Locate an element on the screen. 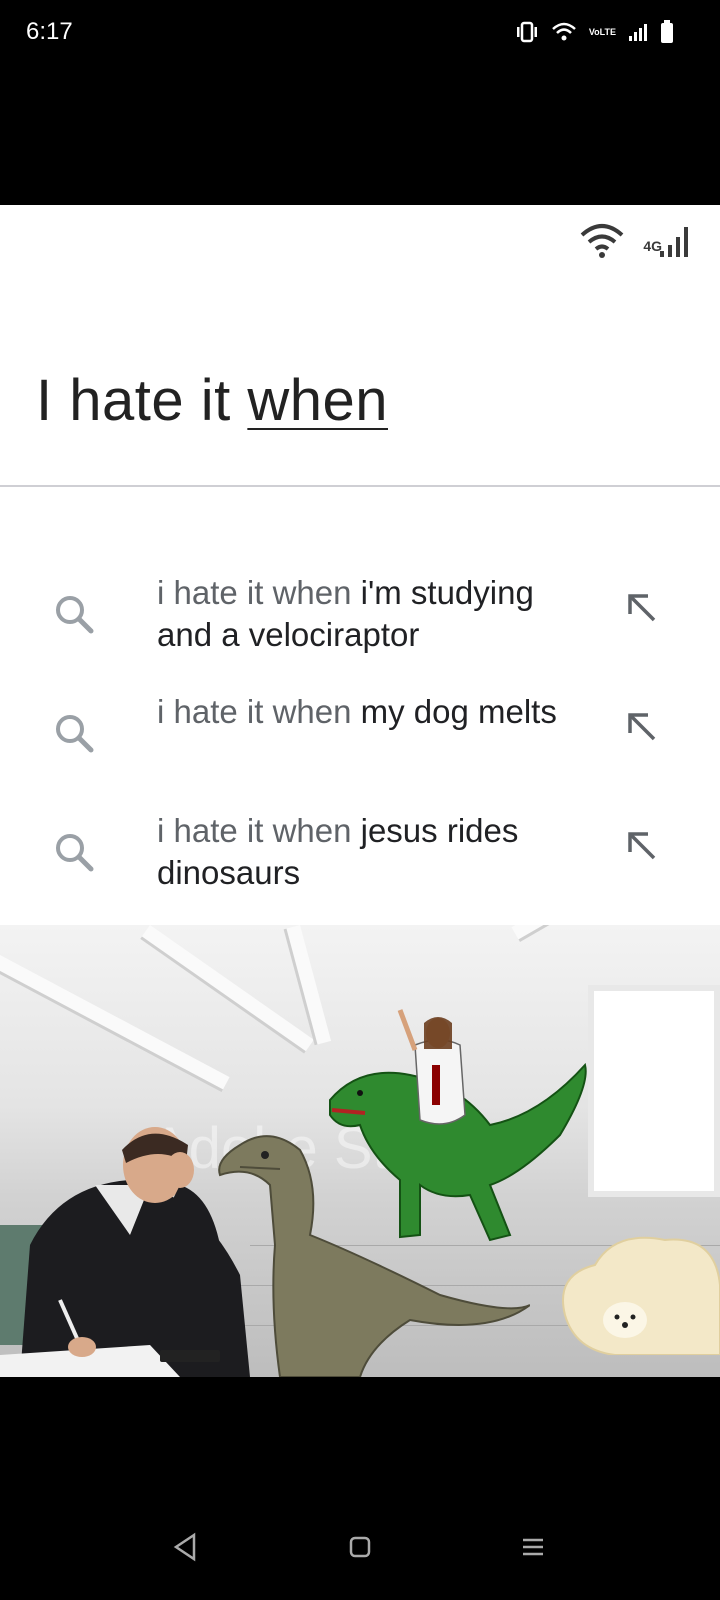 The height and width of the screenshot is (1600, 720). suggestion-text: i hate it when my dog melts is located at coordinates (377, 712).